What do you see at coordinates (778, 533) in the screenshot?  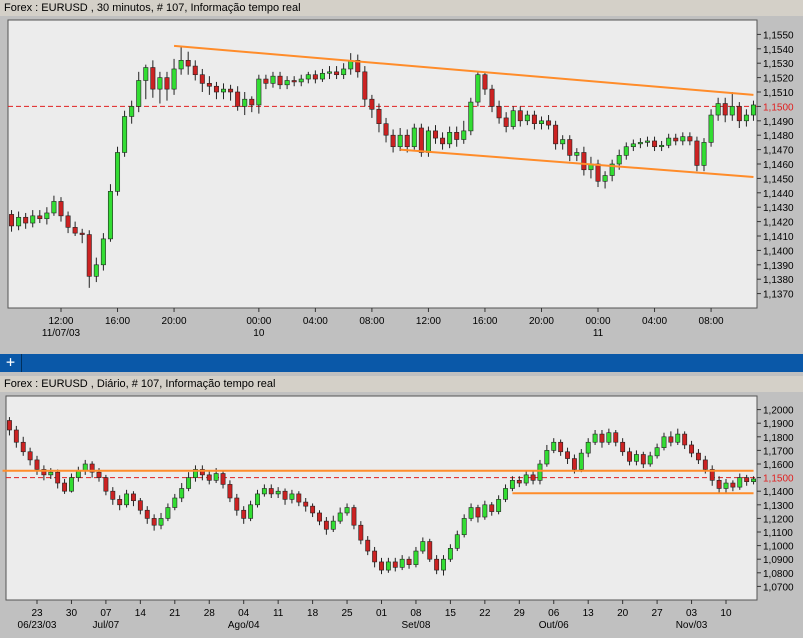 I see `y-tick-label: 1,1100` at bounding box center [778, 533].